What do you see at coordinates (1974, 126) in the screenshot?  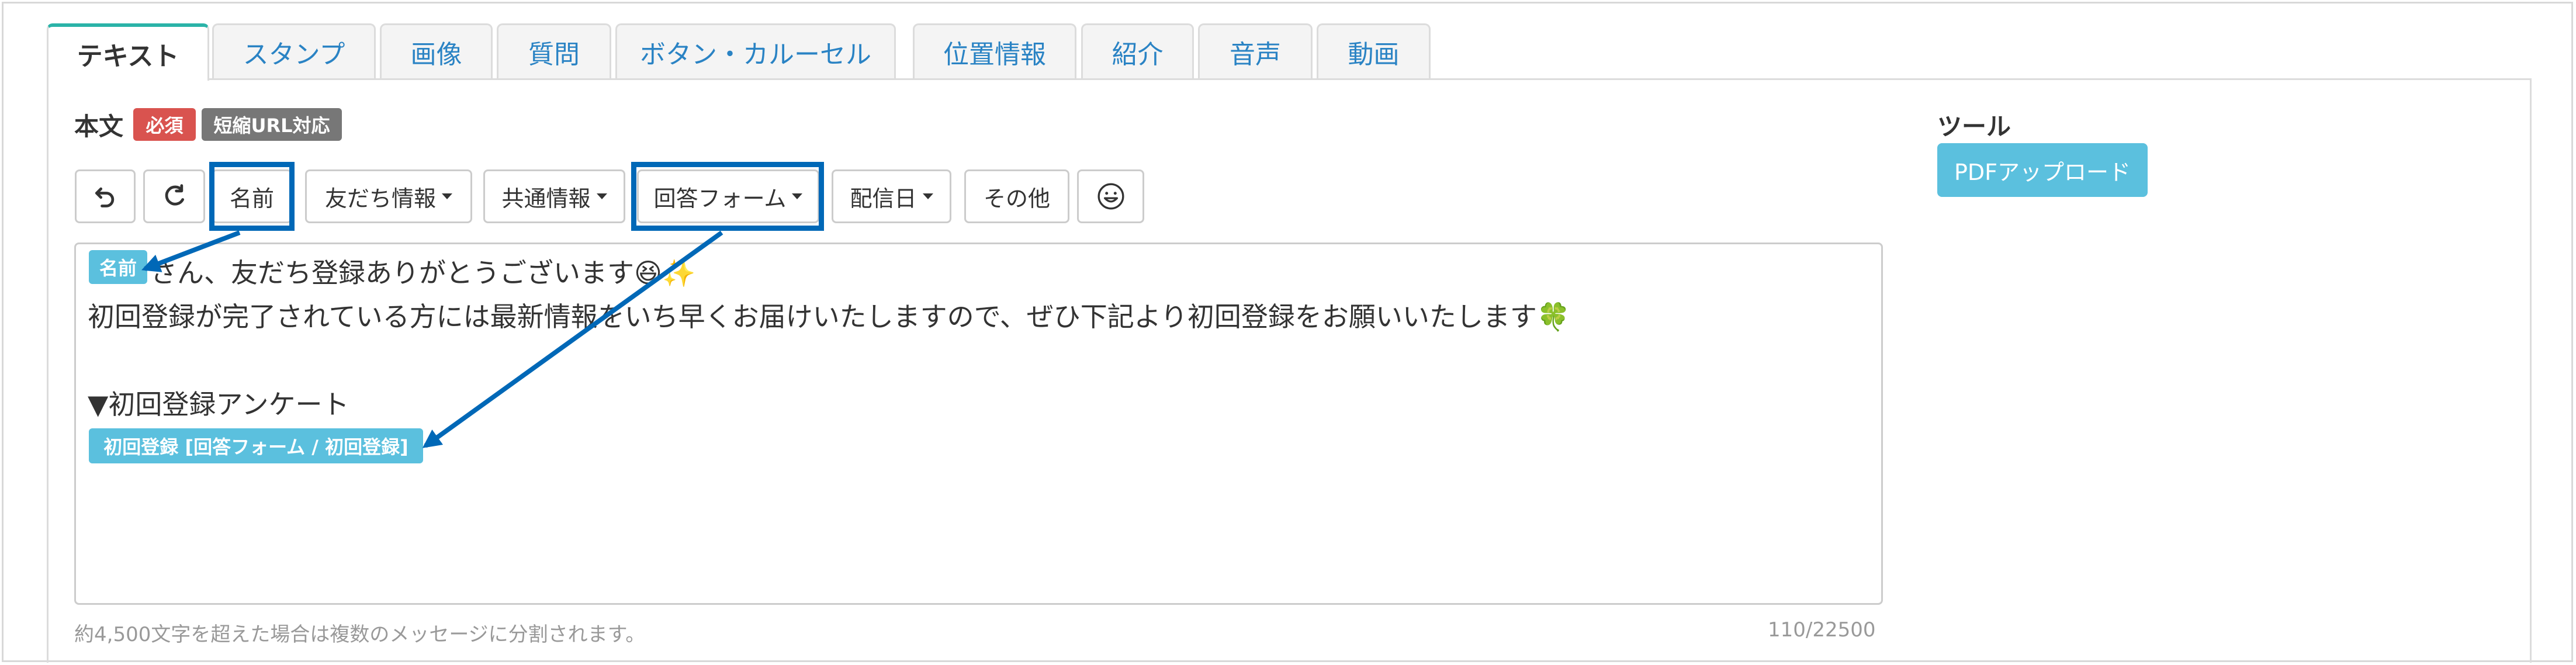 I see `tools-label: ツール` at bounding box center [1974, 126].